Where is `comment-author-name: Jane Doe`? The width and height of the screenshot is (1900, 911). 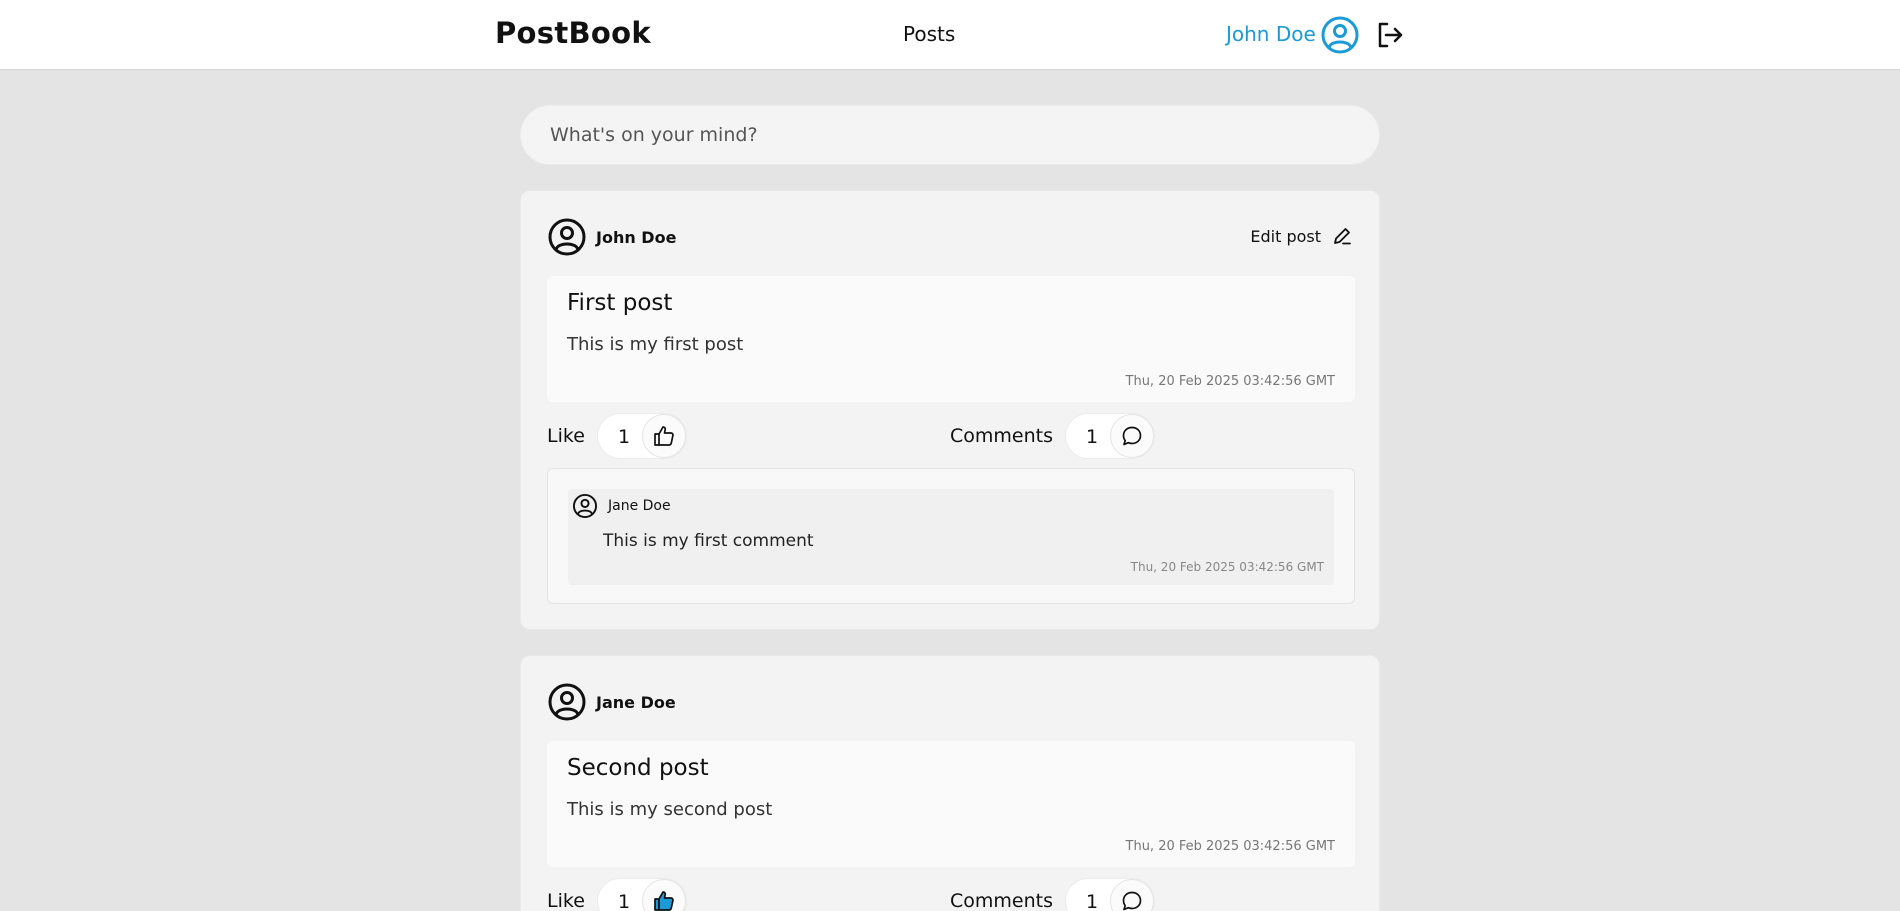
comment-author-name: Jane Doe is located at coordinates (639, 506).